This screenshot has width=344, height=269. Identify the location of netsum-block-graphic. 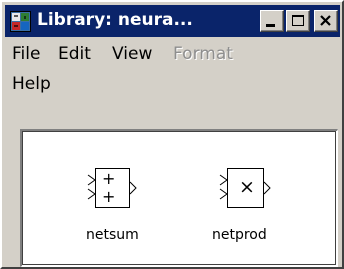
(112, 188).